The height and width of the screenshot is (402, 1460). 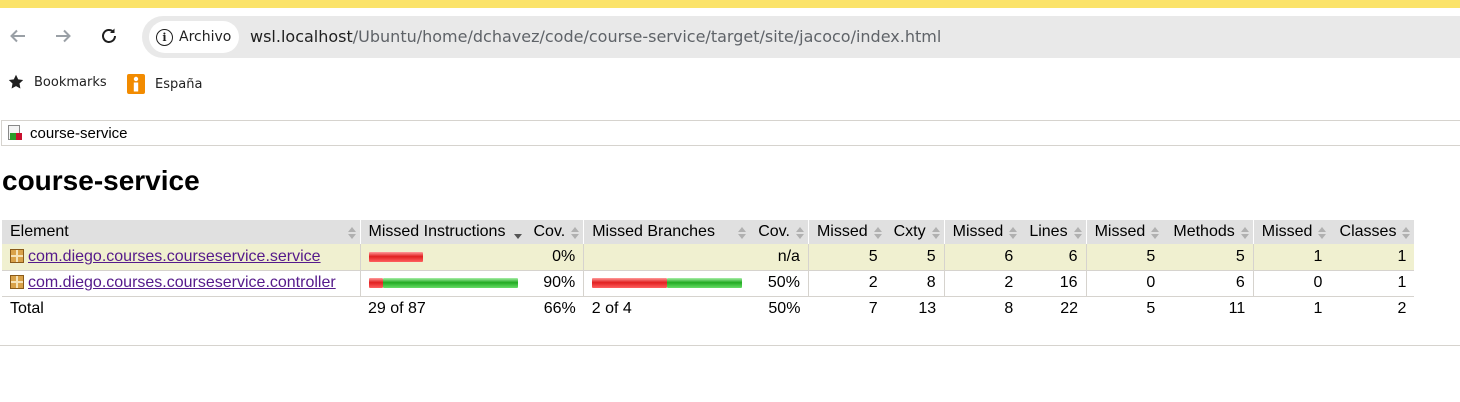 What do you see at coordinates (554, 283) in the screenshot?
I see `instr-cov-cell: 90%` at bounding box center [554, 283].